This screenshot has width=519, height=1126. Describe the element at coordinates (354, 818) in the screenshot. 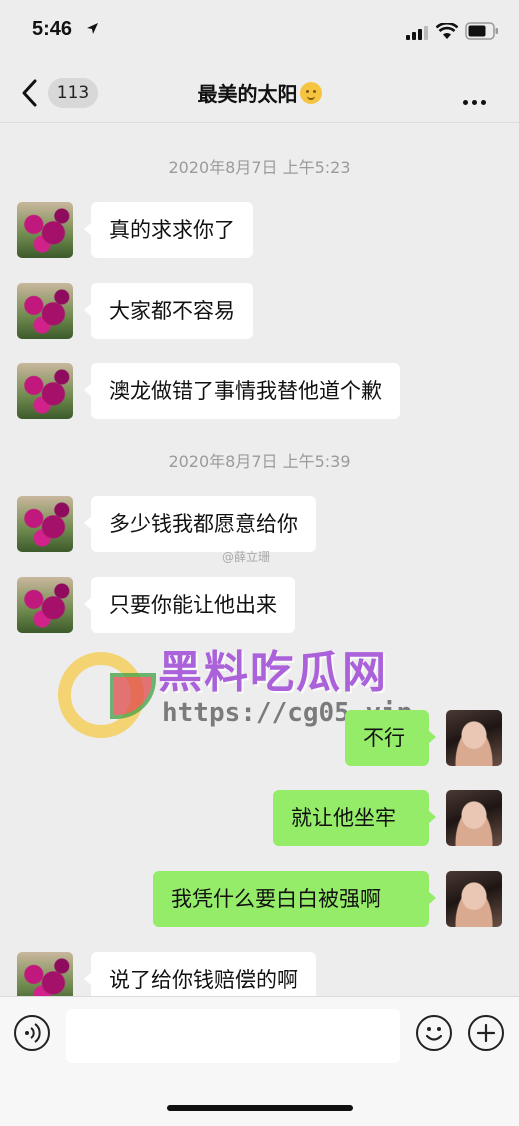

I see `outgoing-message: 就让他坐牢` at that location.